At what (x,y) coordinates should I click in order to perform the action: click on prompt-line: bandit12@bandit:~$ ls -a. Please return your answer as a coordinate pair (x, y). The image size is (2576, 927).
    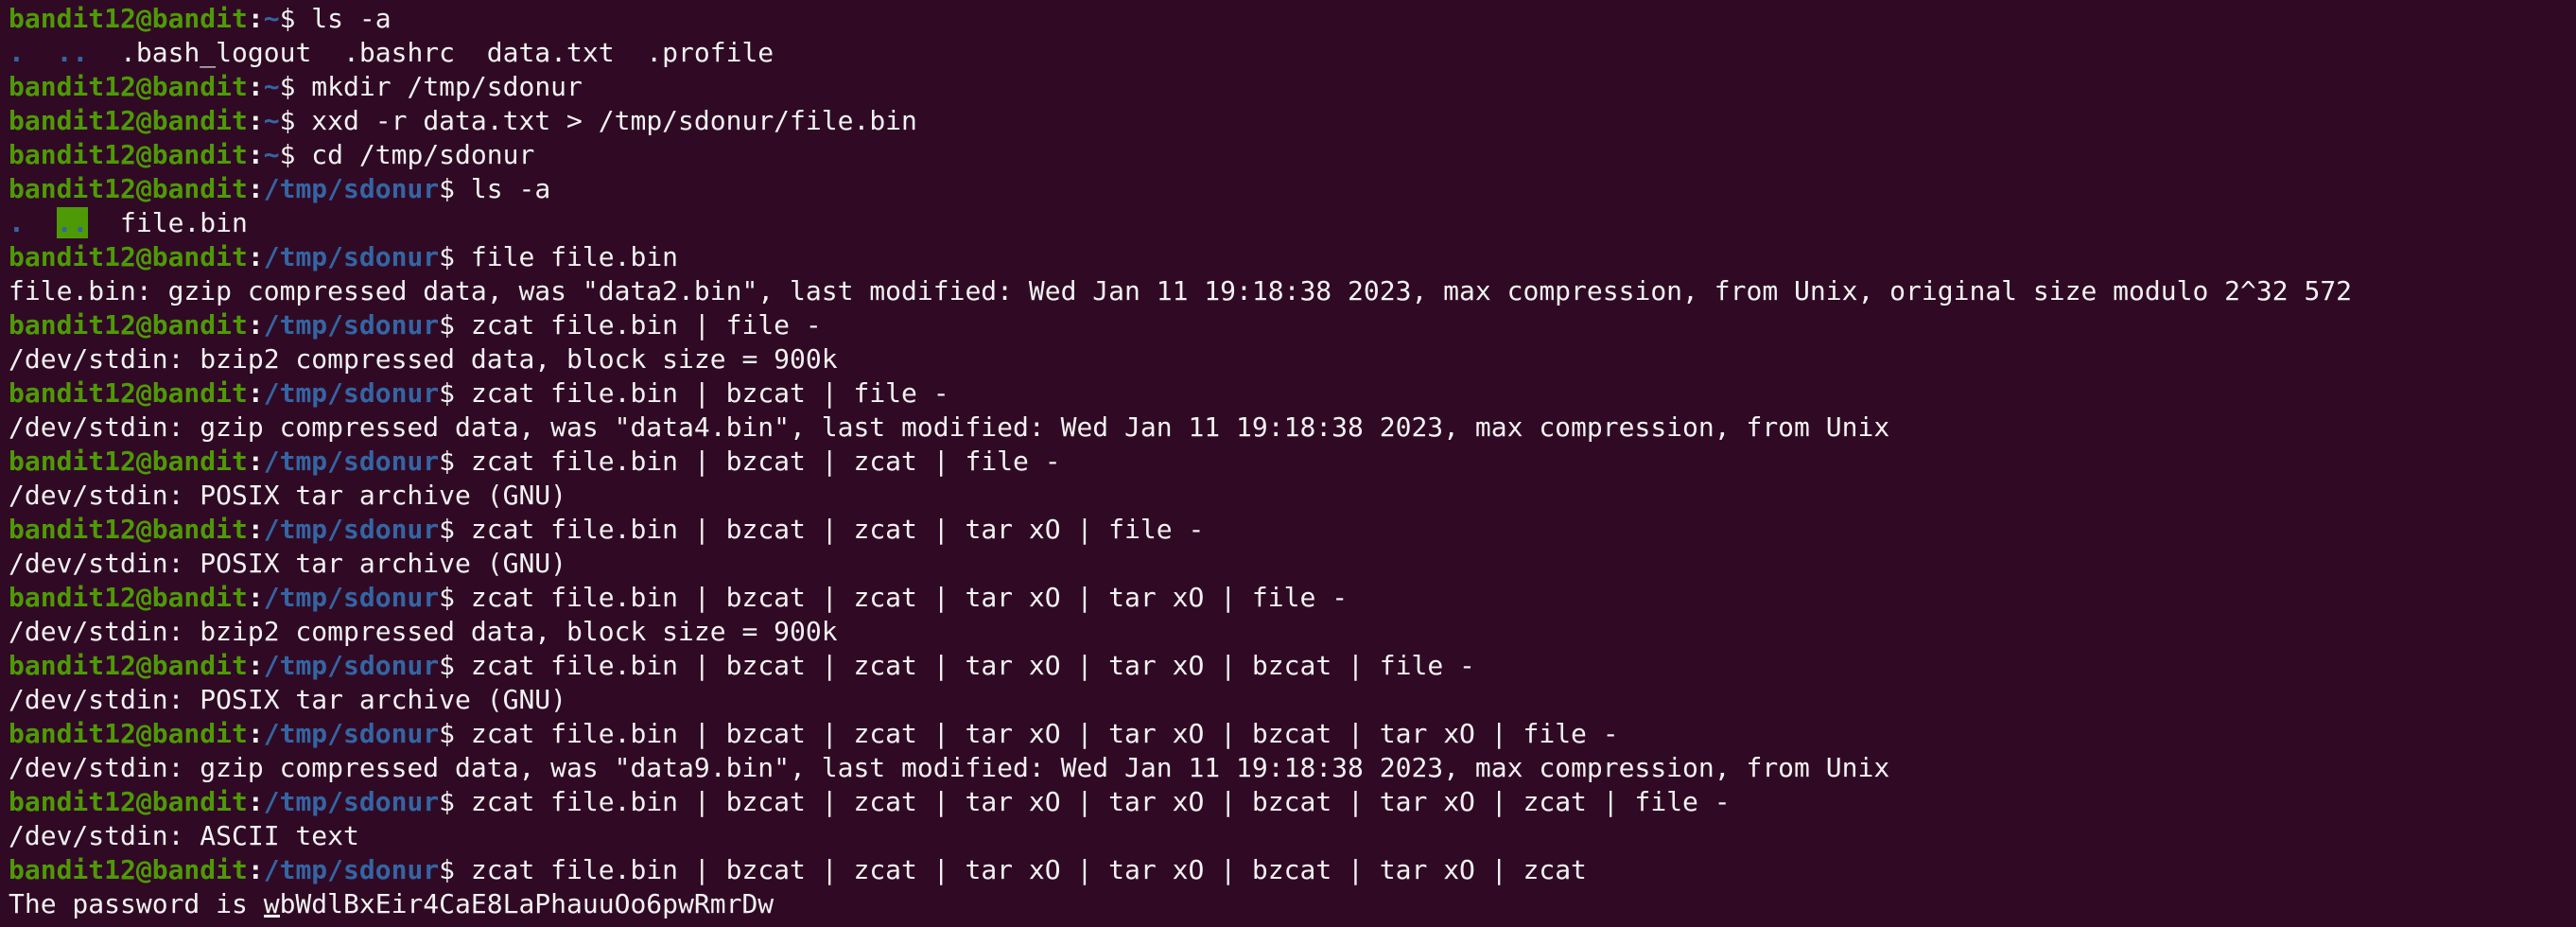
    Looking at the image, I should click on (1292, 19).